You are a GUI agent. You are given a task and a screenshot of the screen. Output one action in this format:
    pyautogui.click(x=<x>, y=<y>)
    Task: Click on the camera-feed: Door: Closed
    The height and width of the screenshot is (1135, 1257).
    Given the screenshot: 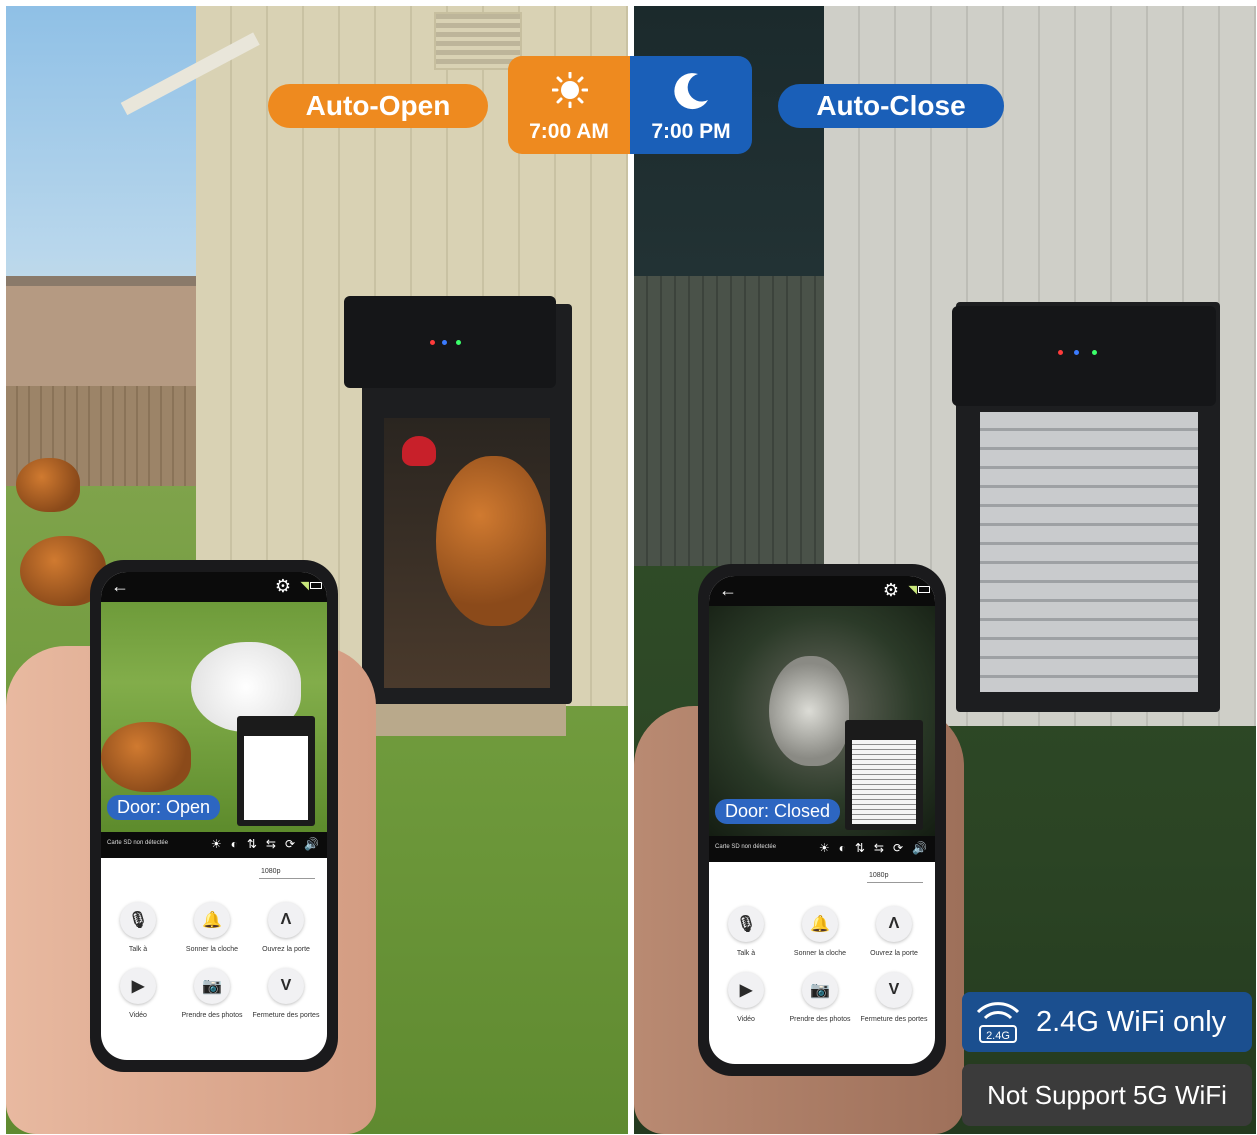 What is the action you would take?
    pyautogui.click(x=822, y=721)
    